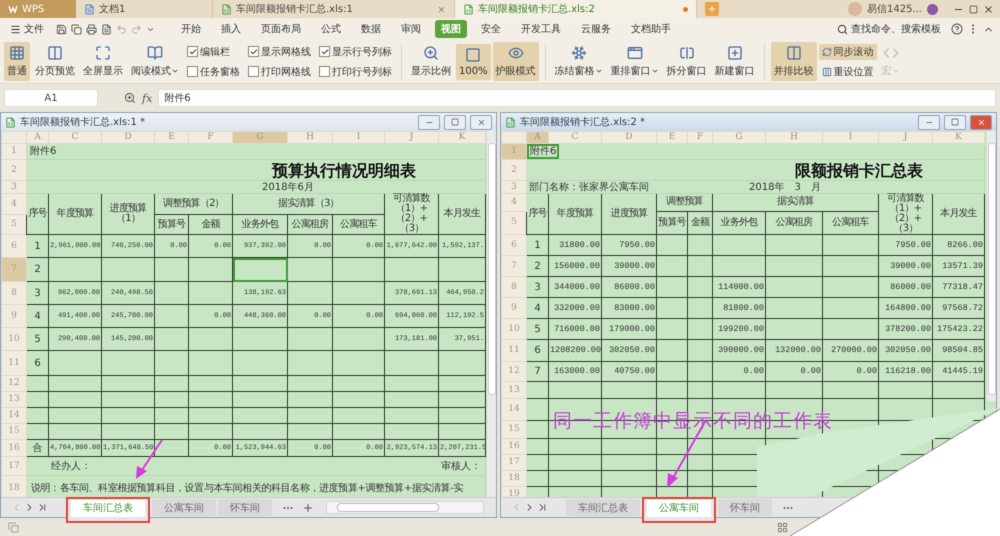 The height and width of the screenshot is (536, 1000). I want to click on view-button: 分页预览, so click(55, 61).